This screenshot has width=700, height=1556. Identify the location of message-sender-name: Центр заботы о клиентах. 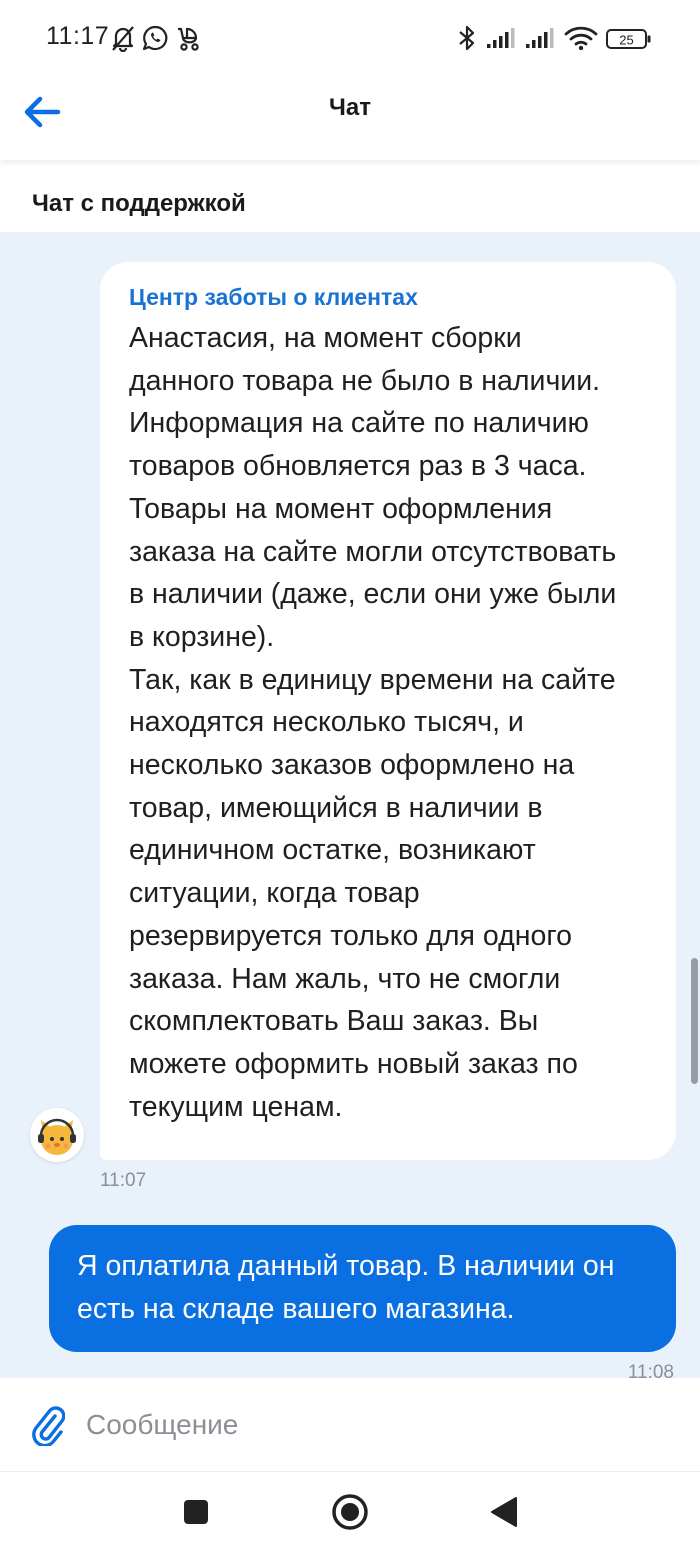
(273, 297).